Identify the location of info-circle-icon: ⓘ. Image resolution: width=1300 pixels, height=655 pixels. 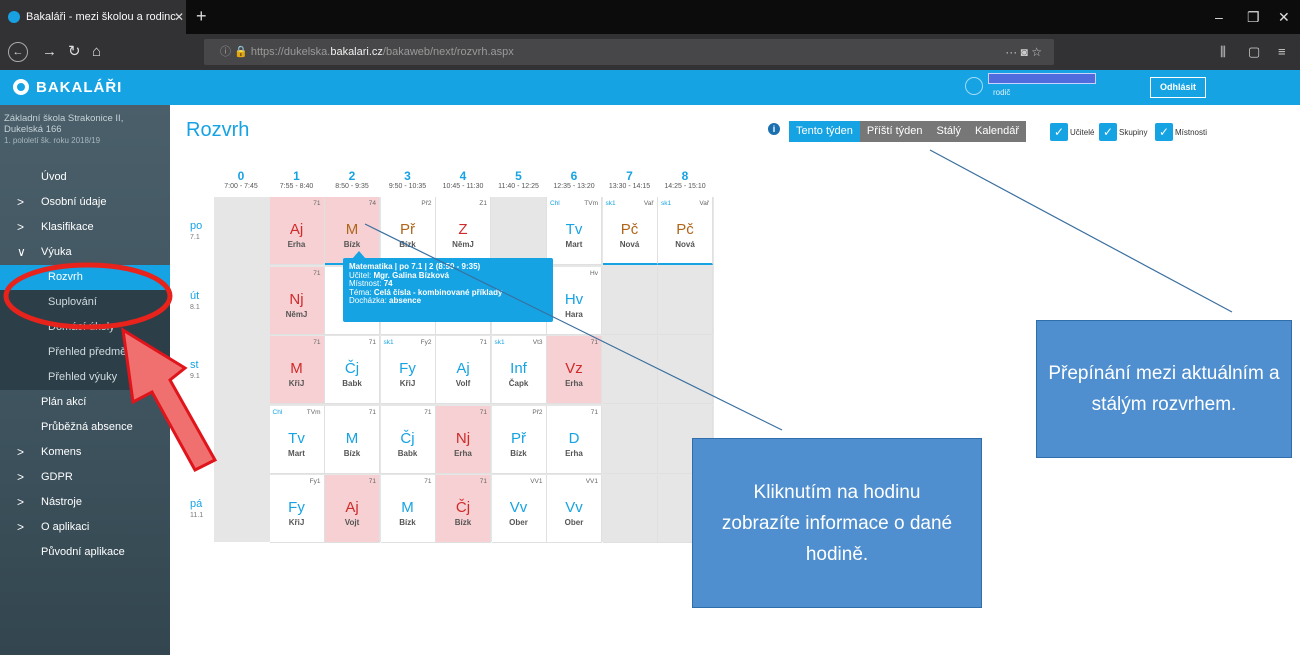
(225, 52).